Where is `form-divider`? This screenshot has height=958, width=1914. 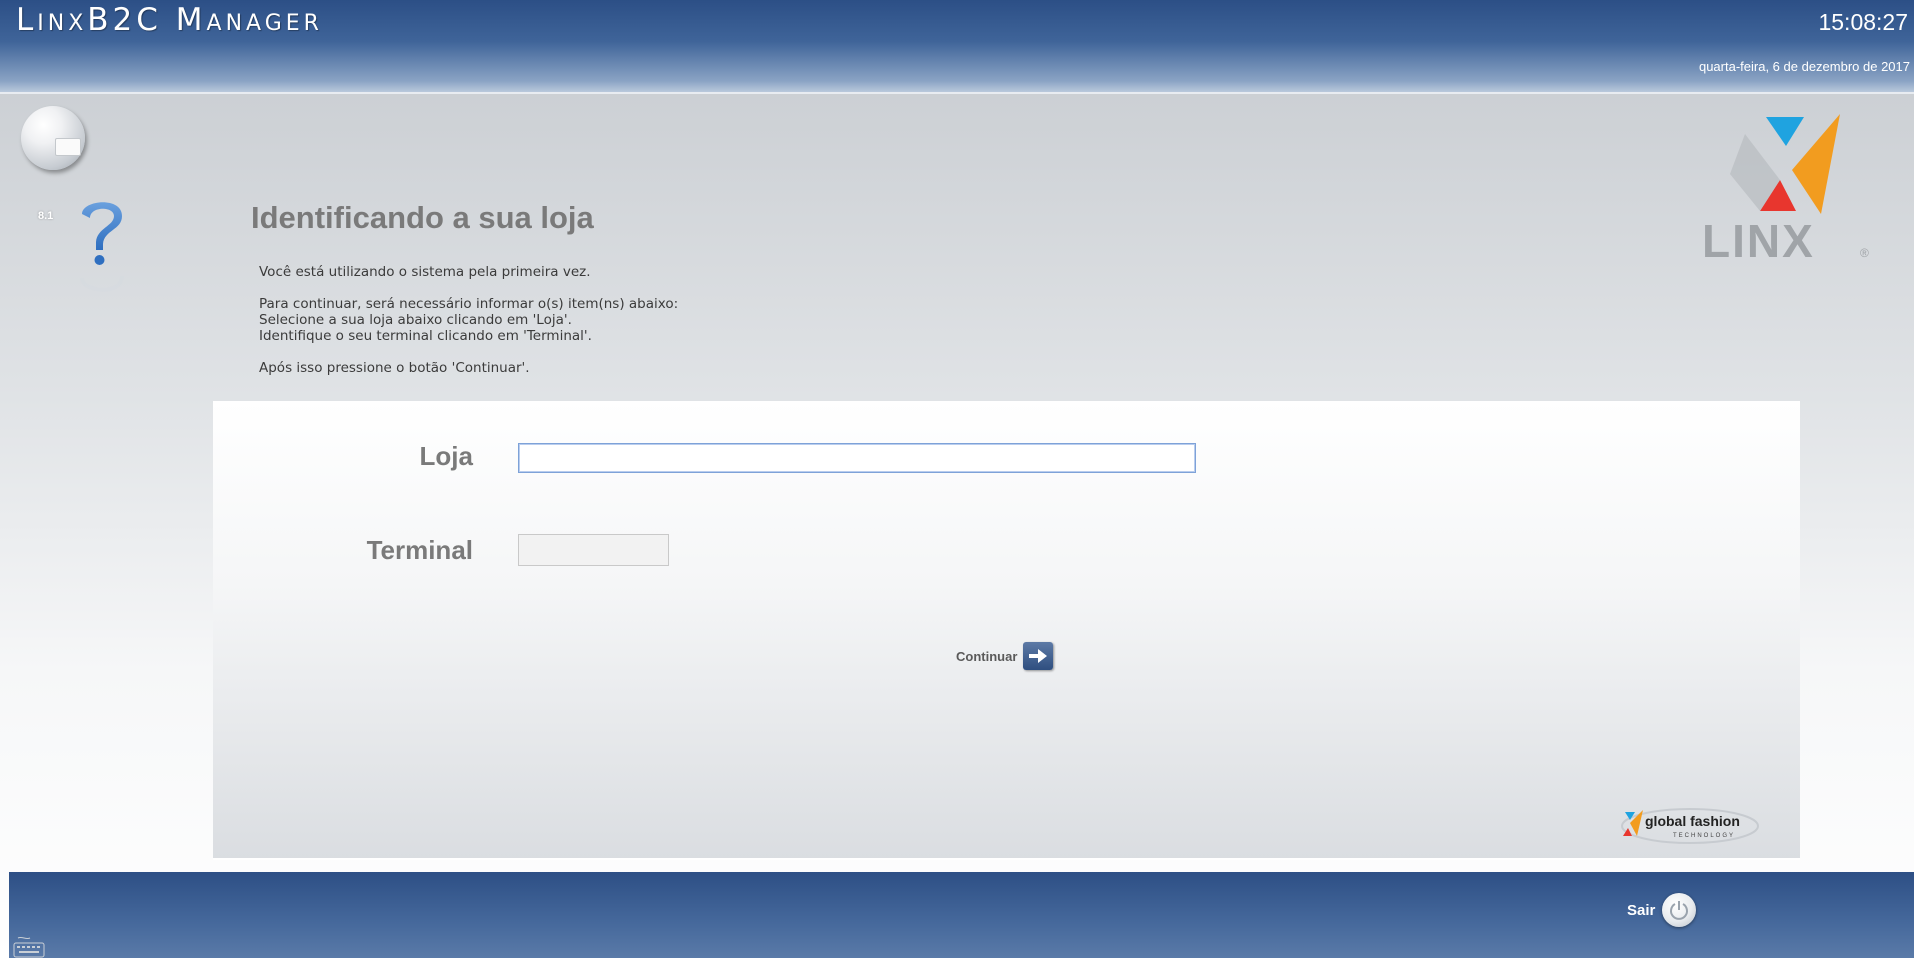 form-divider is located at coordinates (1006, 859).